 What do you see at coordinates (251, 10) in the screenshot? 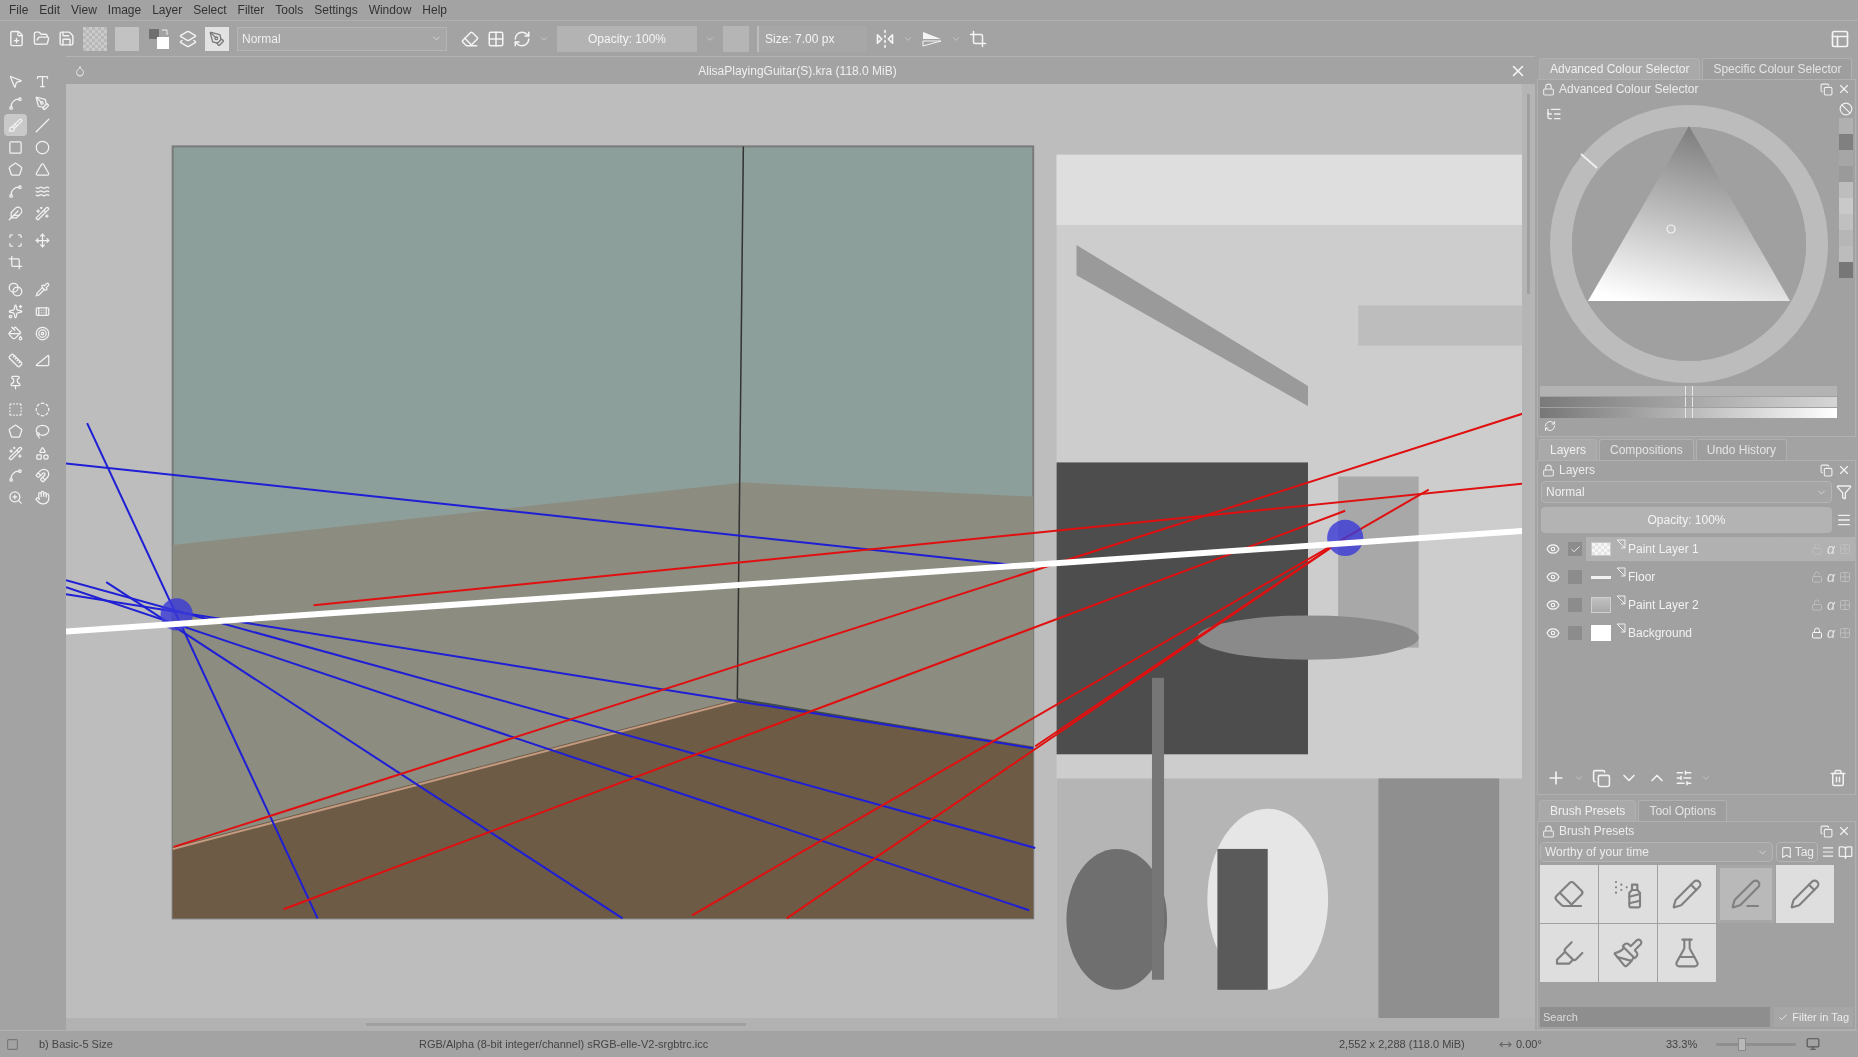
I see `menu-item: Filter` at bounding box center [251, 10].